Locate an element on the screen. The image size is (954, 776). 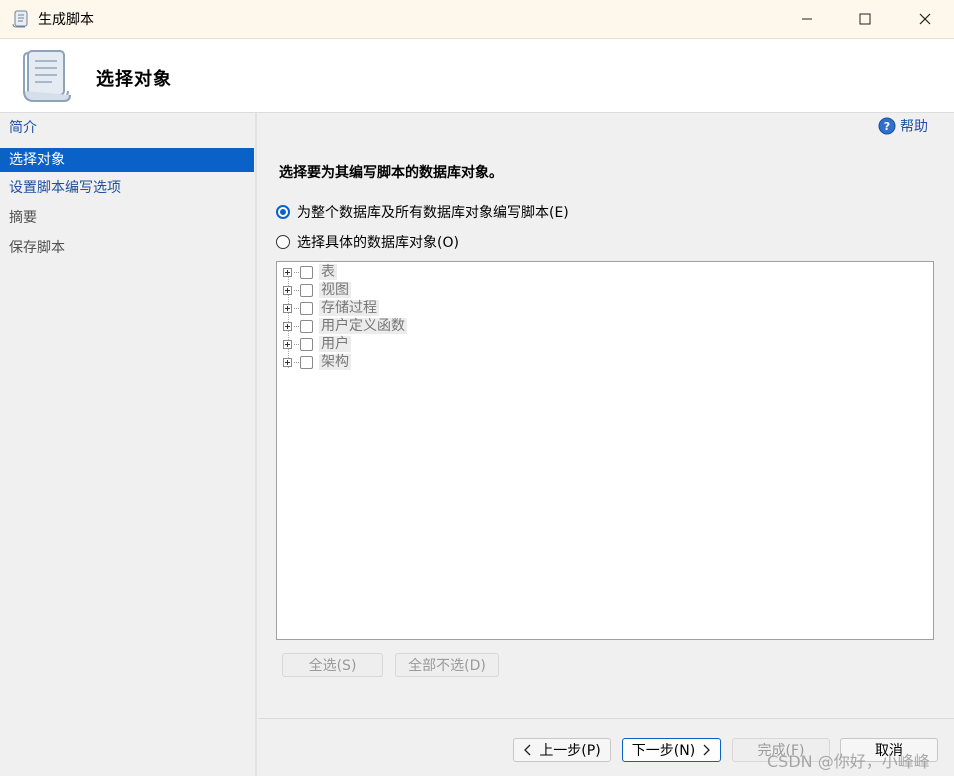
tree-item-label: 用户定义函数 is located at coordinates (363, 326).